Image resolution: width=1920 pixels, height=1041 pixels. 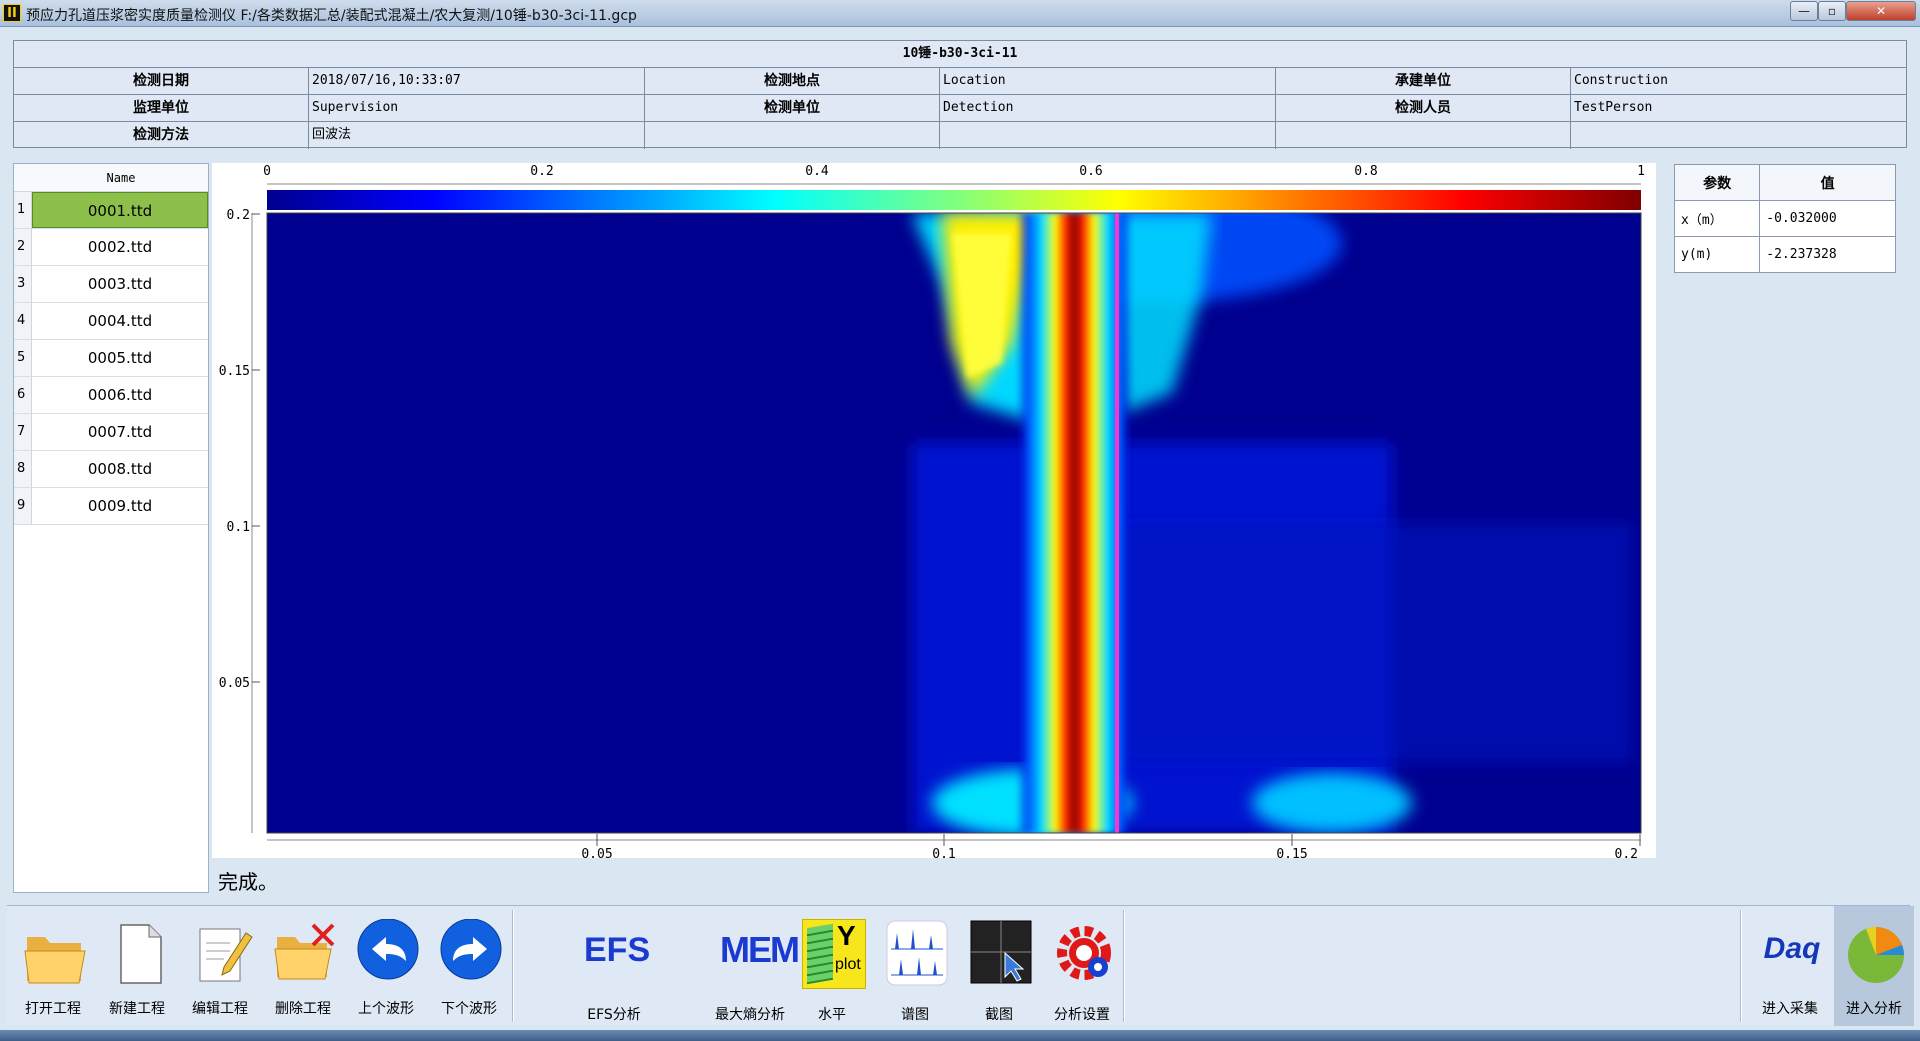 I want to click on list-item: 5 0005.ttd, so click(x=111, y=358).